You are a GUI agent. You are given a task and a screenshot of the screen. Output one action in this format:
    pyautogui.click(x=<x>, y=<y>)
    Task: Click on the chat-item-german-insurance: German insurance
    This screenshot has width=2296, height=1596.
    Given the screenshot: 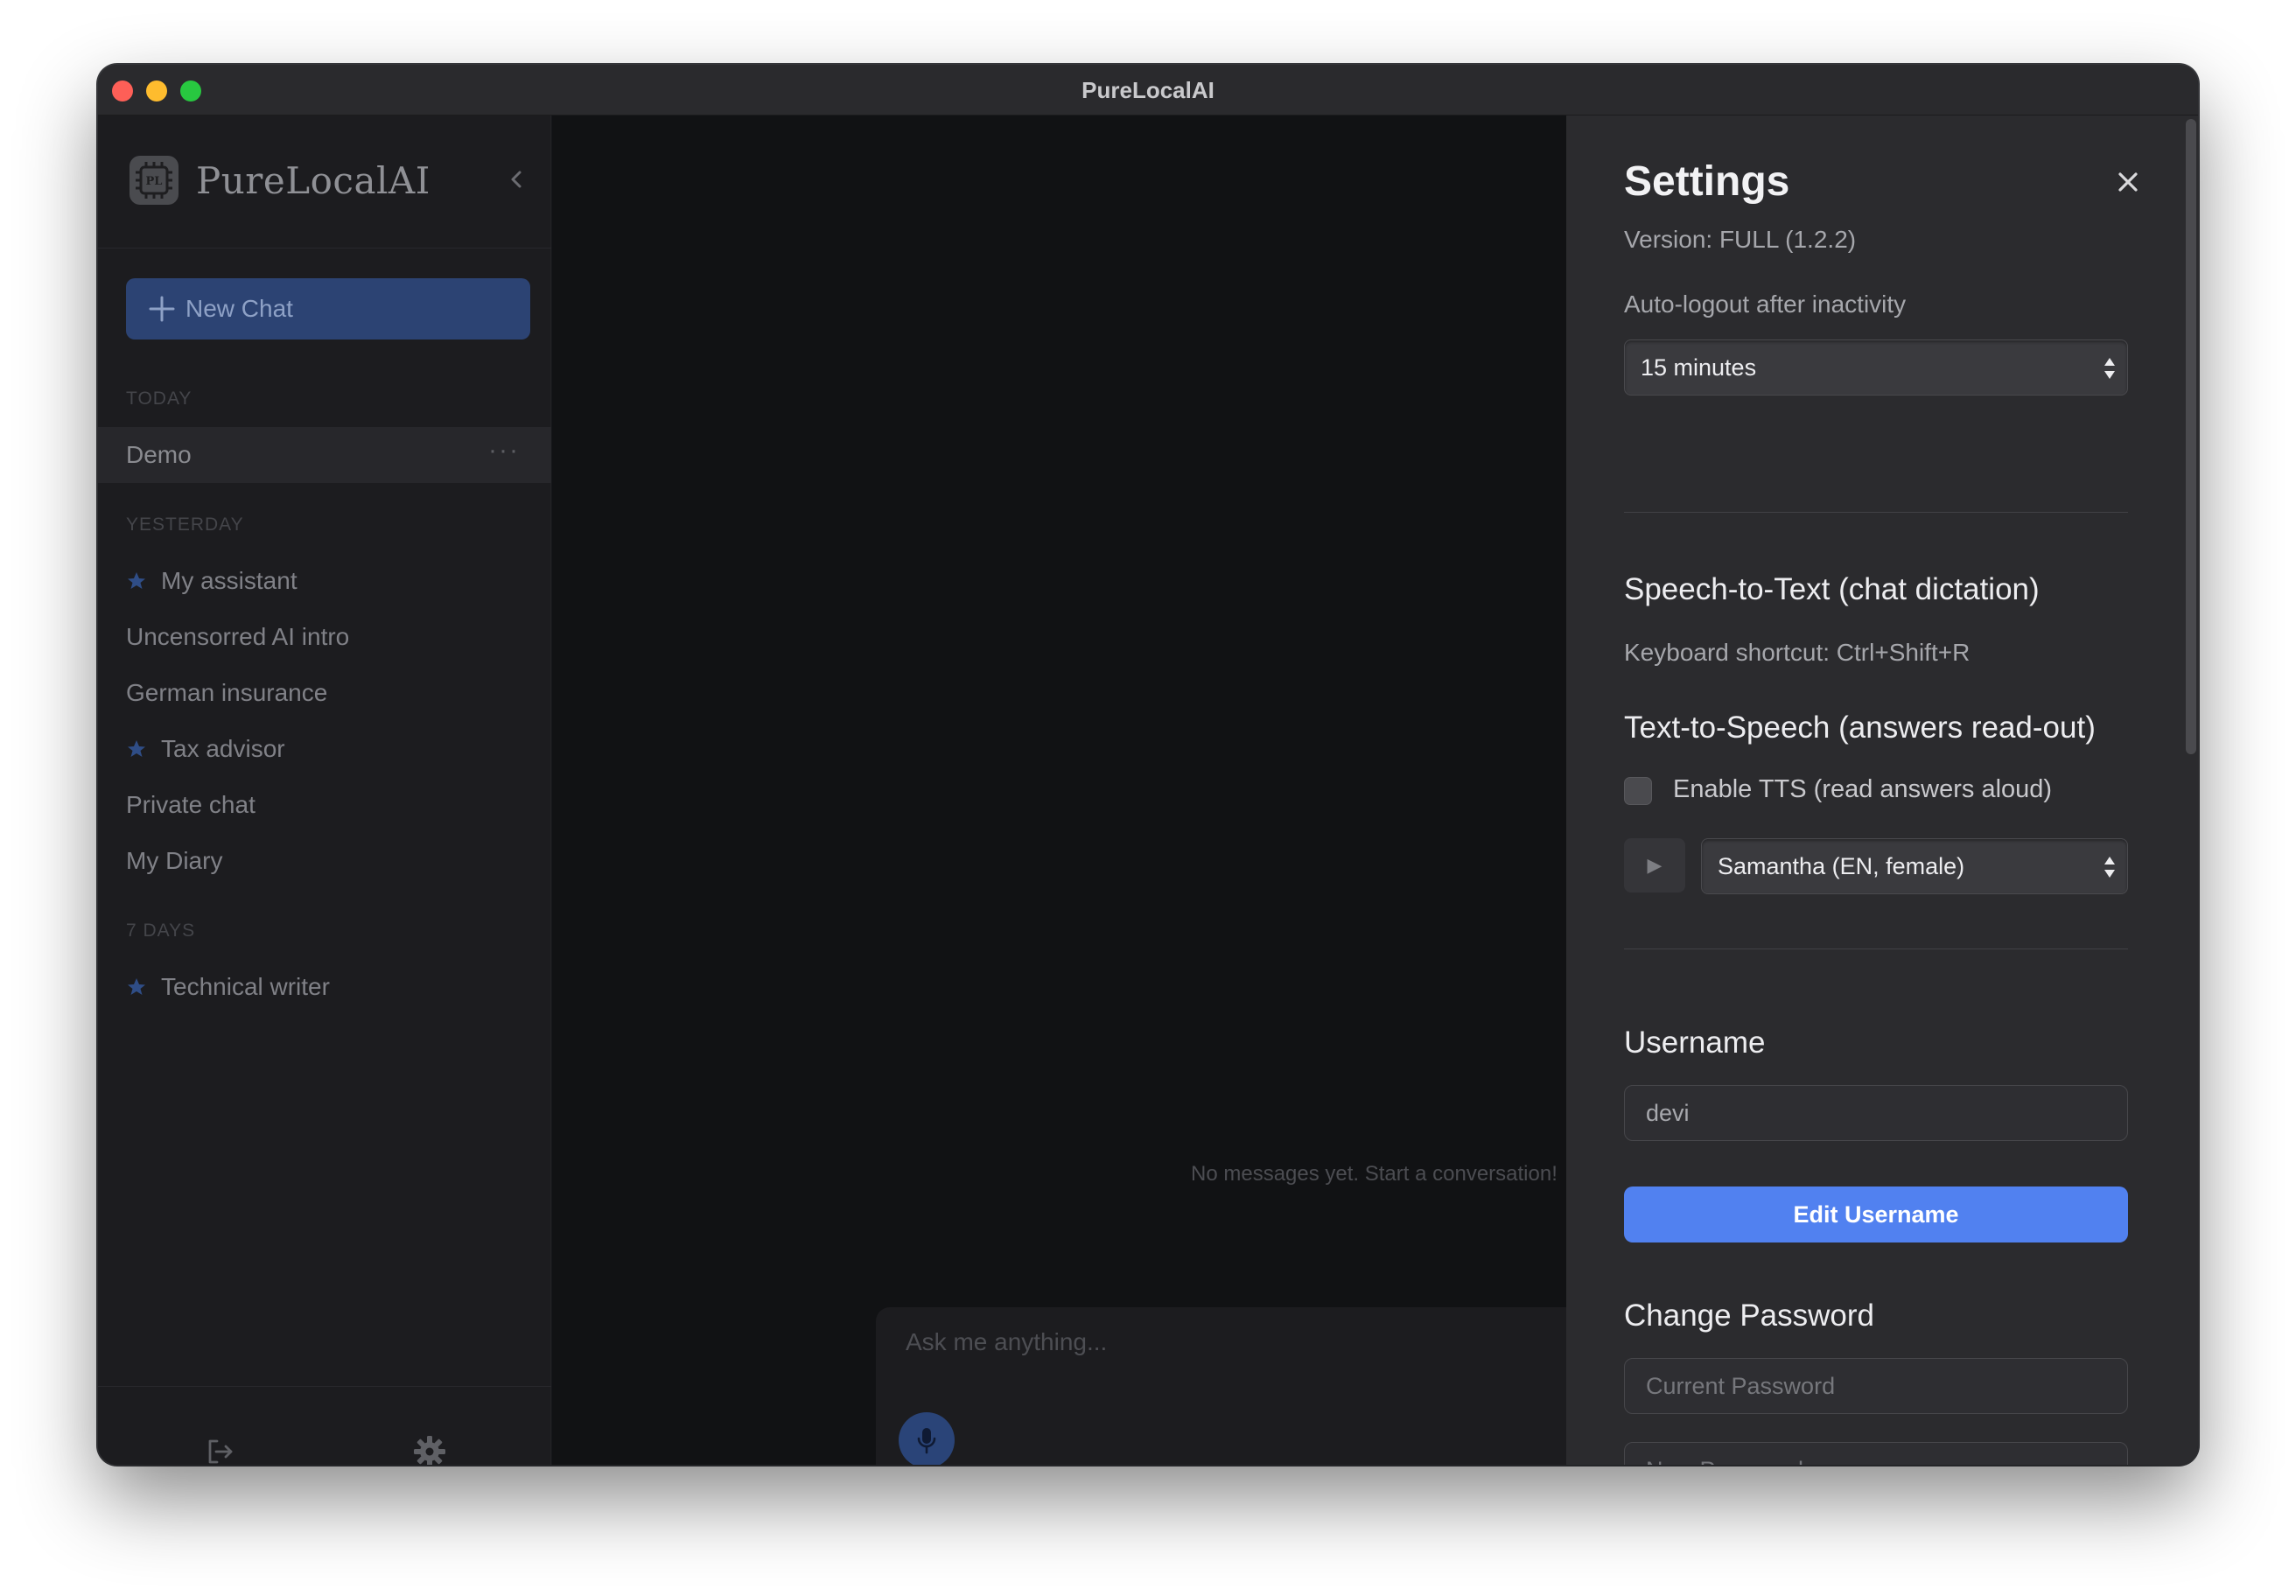 What is the action you would take?
    pyautogui.click(x=324, y=693)
    